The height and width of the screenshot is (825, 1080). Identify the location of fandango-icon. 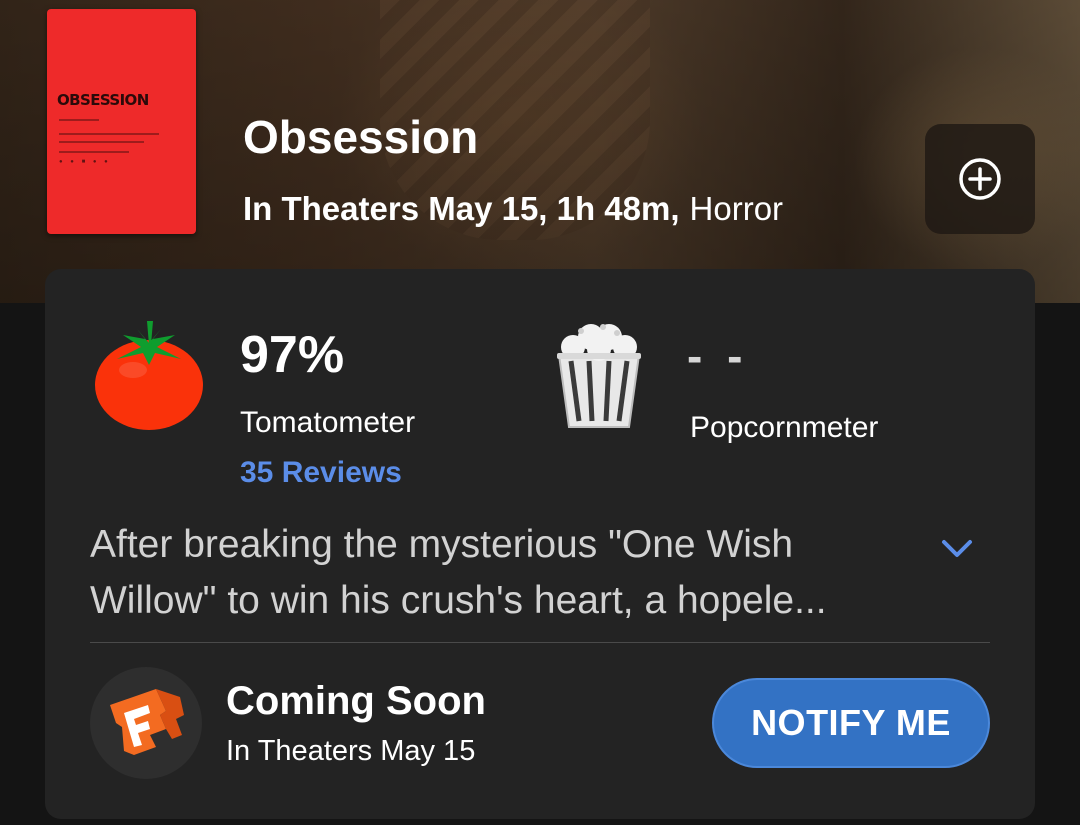
(147, 722).